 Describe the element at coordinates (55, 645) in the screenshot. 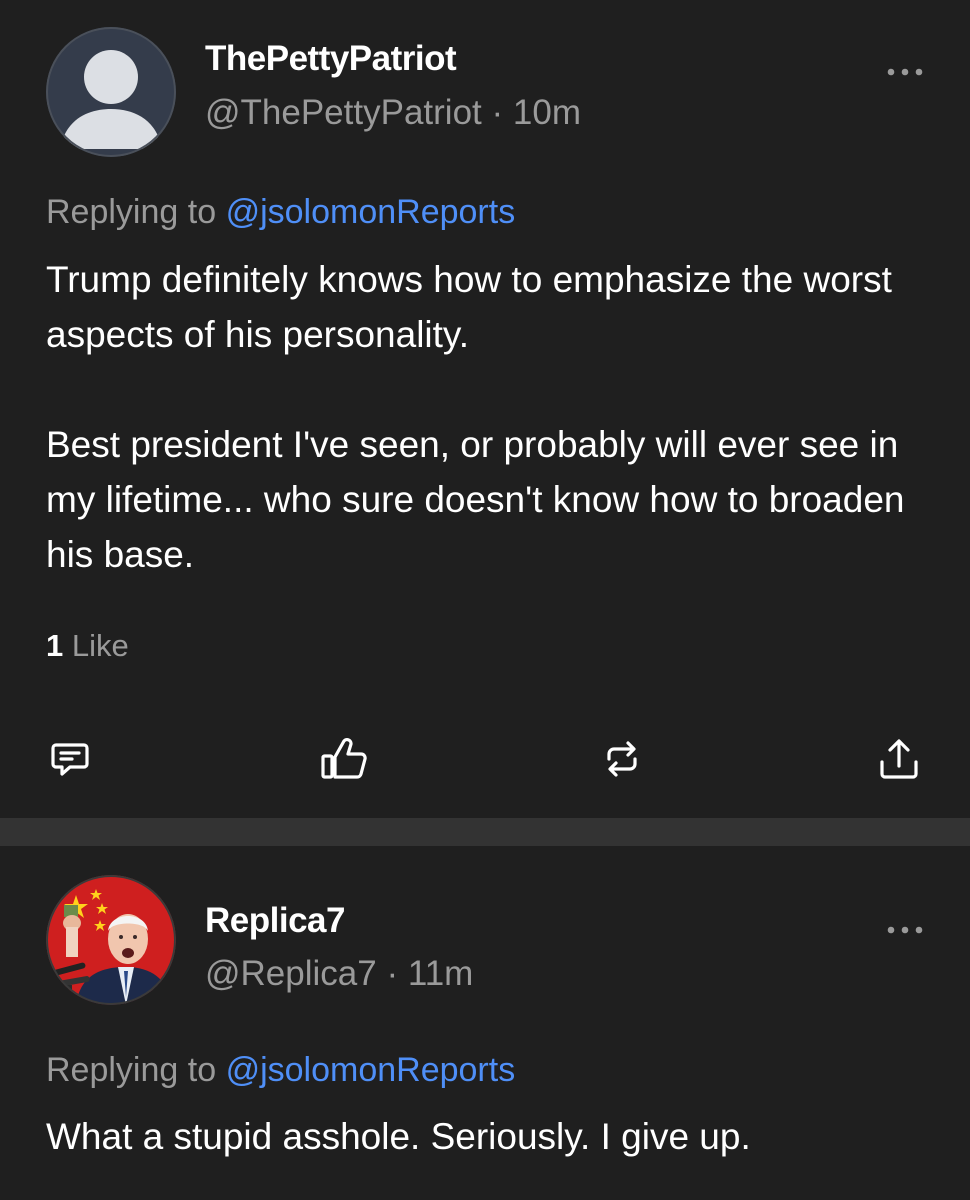

I see `likes-number: 1` at that location.